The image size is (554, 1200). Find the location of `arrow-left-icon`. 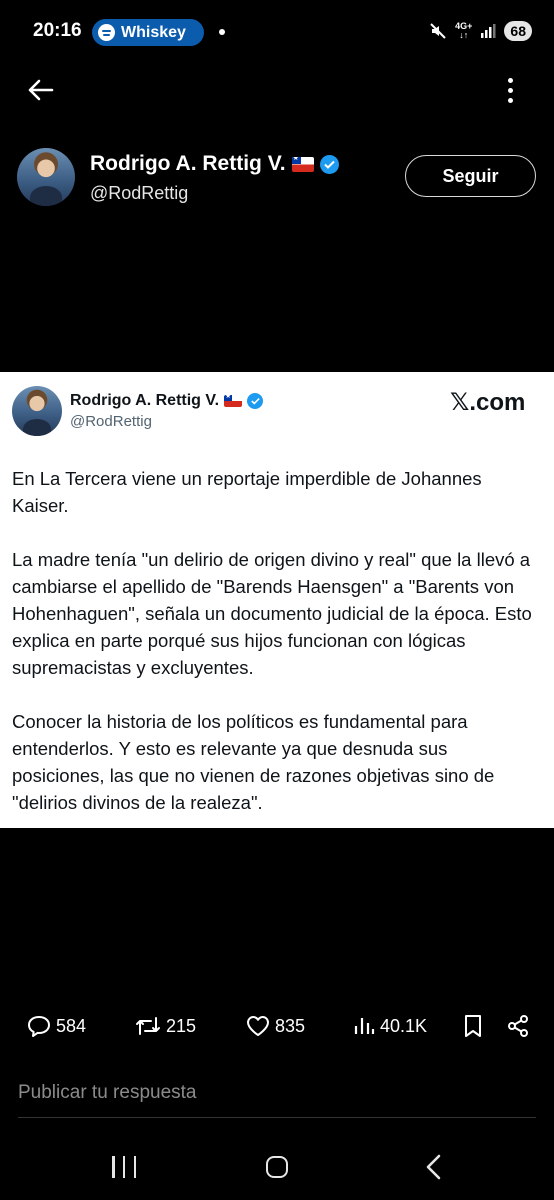

arrow-left-icon is located at coordinates (41, 90).